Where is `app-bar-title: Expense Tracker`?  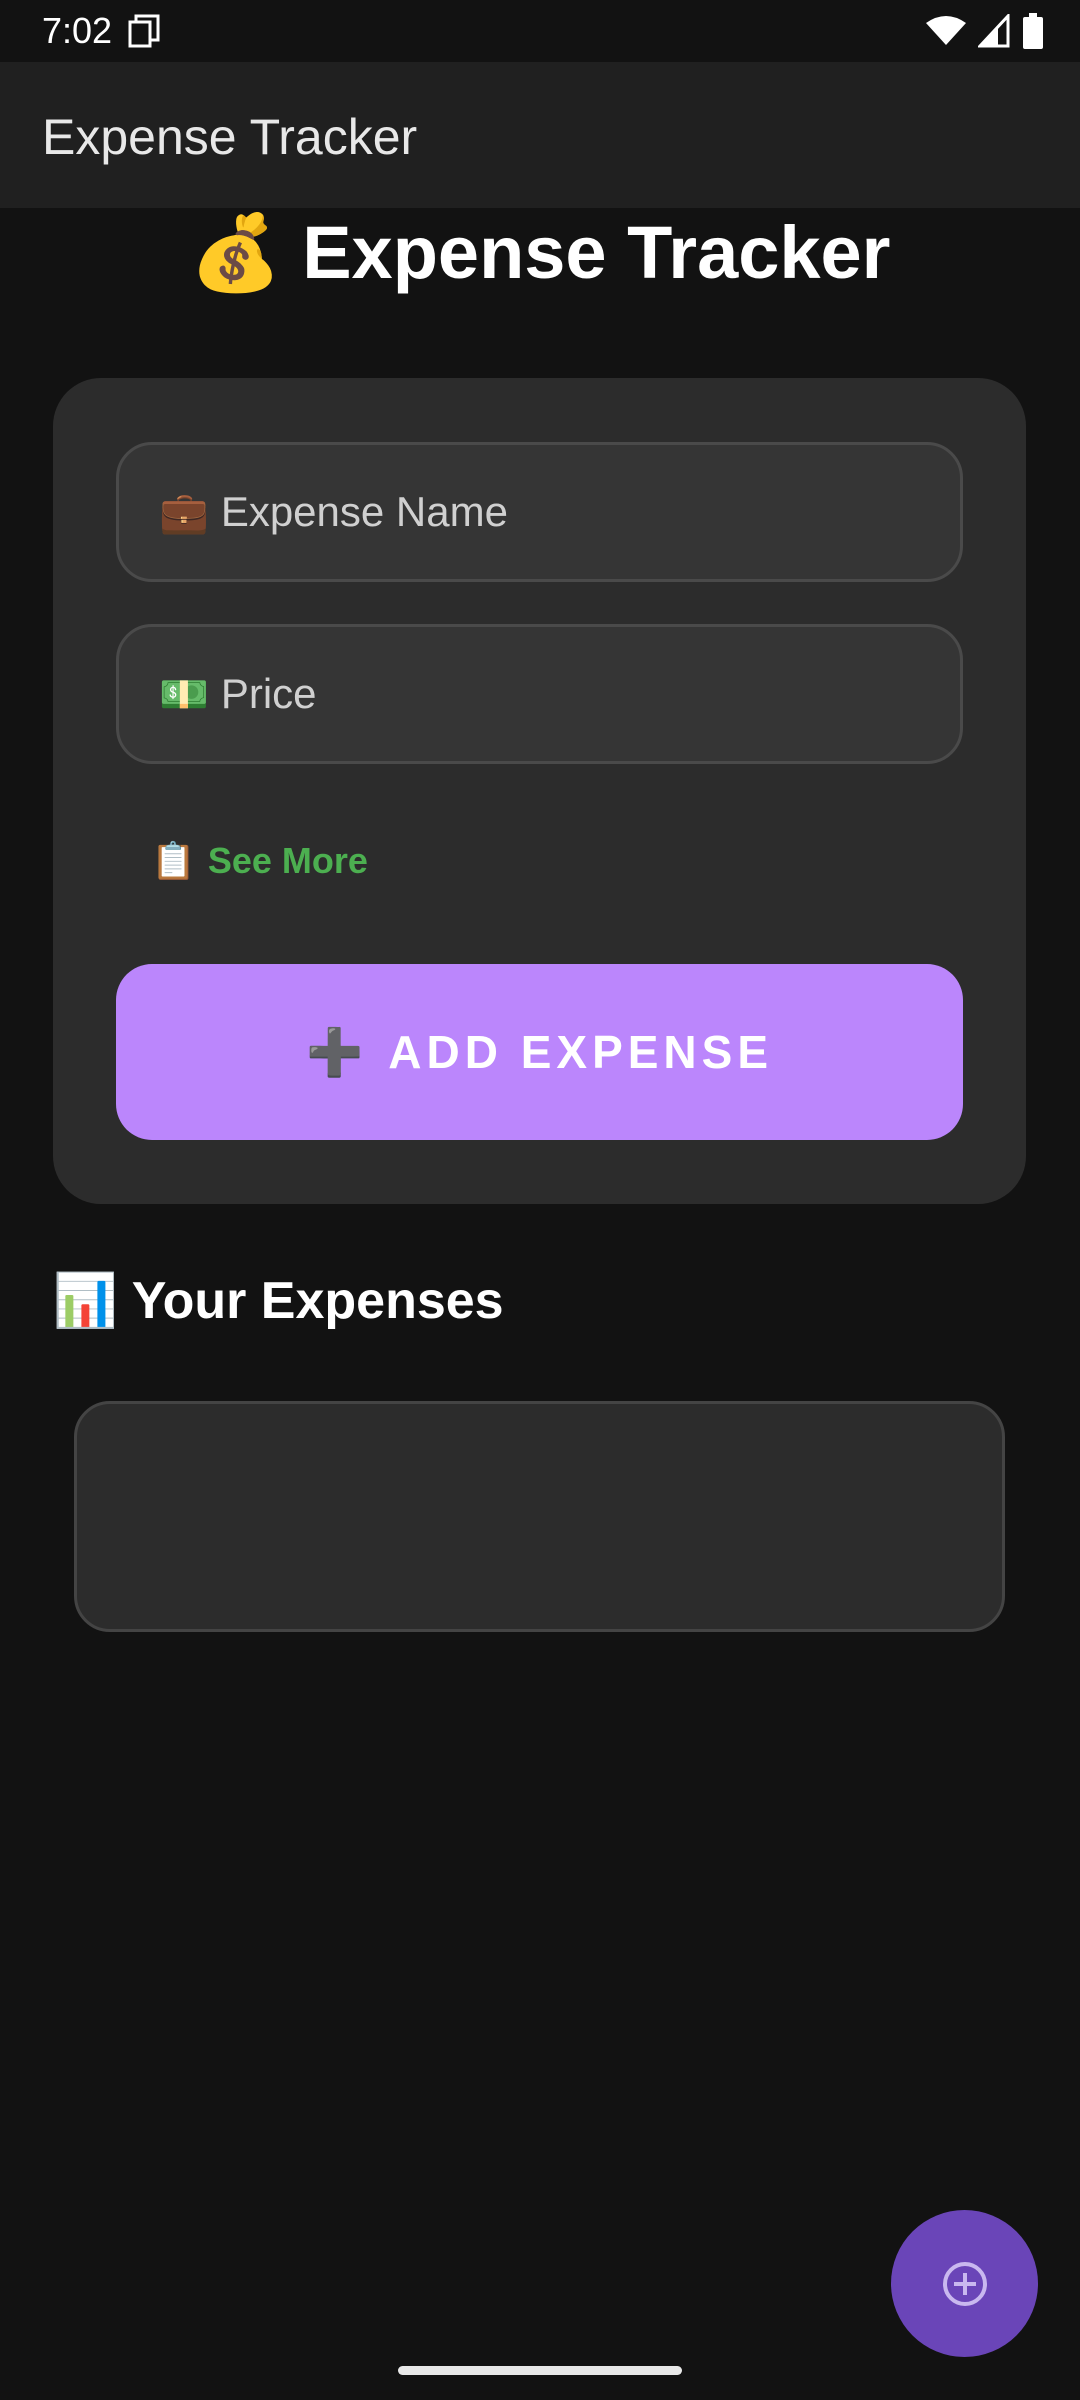
app-bar-title: Expense Tracker is located at coordinates (230, 137).